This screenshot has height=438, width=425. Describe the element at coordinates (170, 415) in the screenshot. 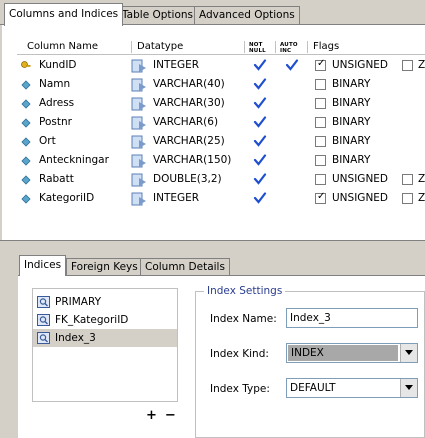

I see `remove-index-button: −` at that location.